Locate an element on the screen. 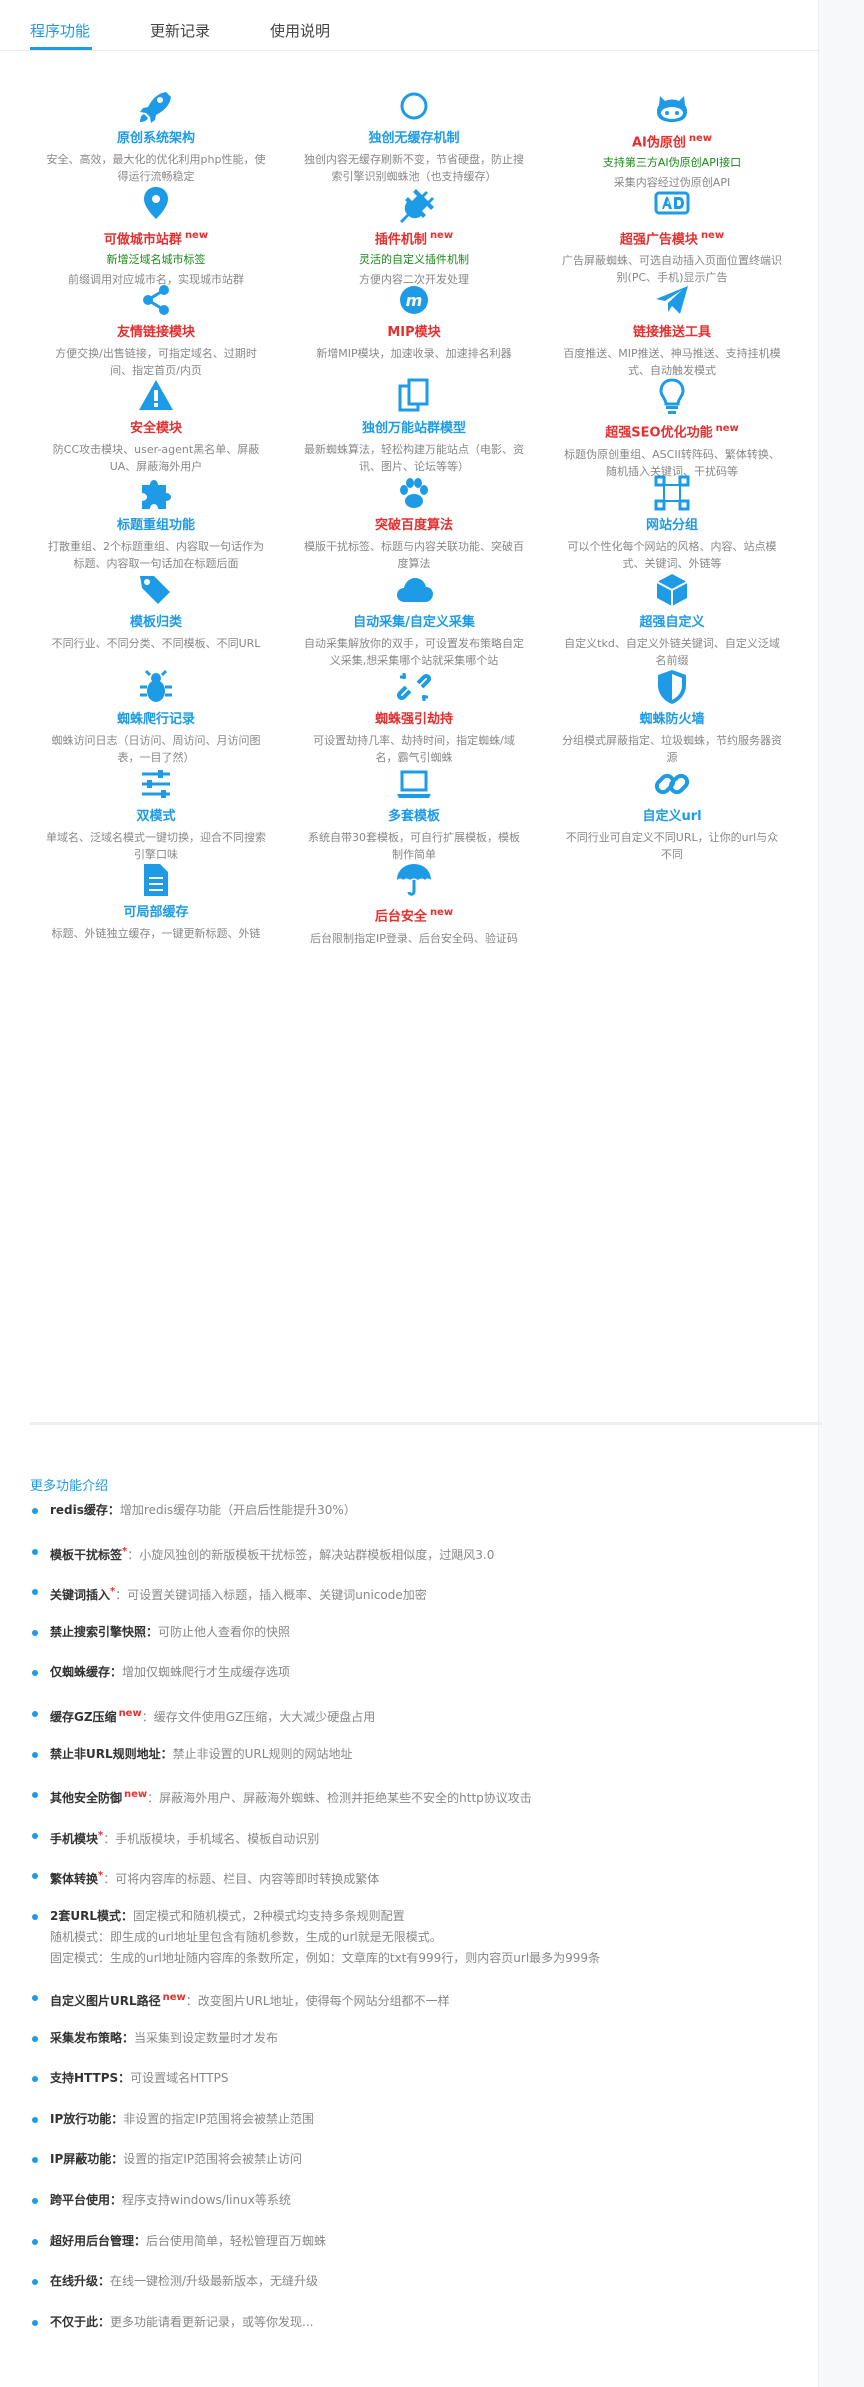 Image resolution: width=864 pixels, height=2387 pixels. item-description: 非设置的指定IP范围将会被禁止范围 is located at coordinates (219, 2118).